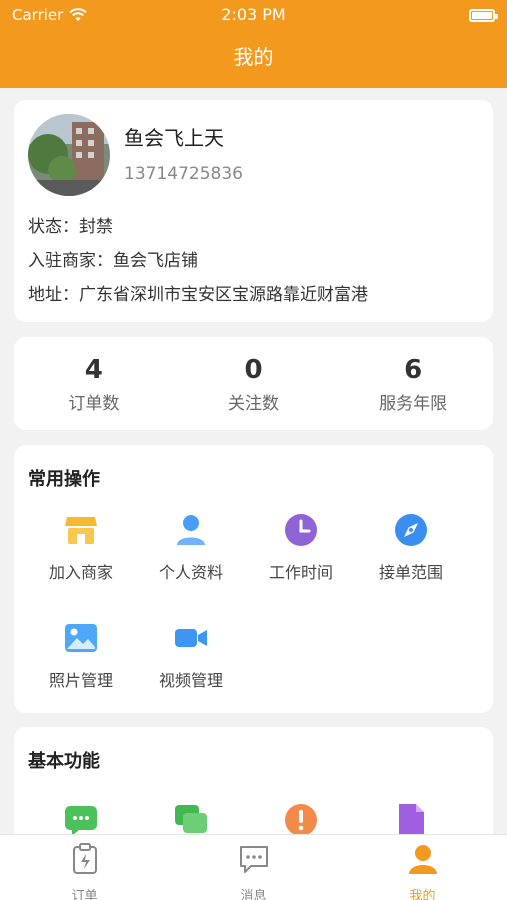 This screenshot has height=900, width=507. I want to click on op-label: 接单范围, so click(410, 572).